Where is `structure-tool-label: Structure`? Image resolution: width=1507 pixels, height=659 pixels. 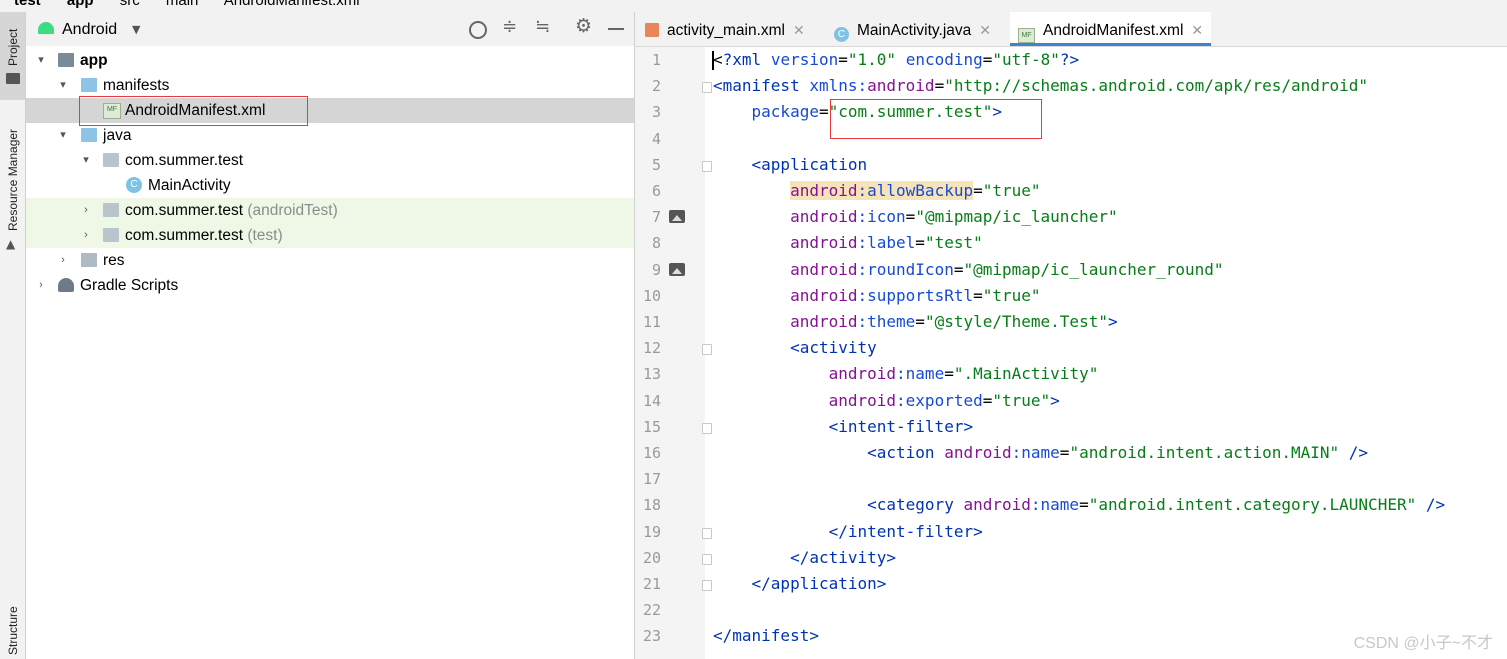 structure-tool-label: Structure is located at coordinates (13, 630).